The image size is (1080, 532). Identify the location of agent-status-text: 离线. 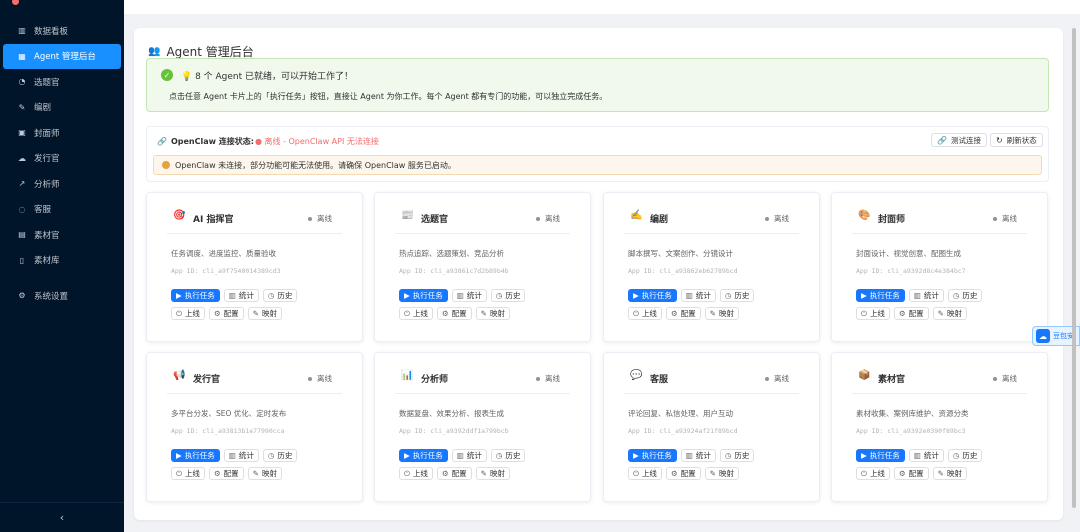
(781, 218).